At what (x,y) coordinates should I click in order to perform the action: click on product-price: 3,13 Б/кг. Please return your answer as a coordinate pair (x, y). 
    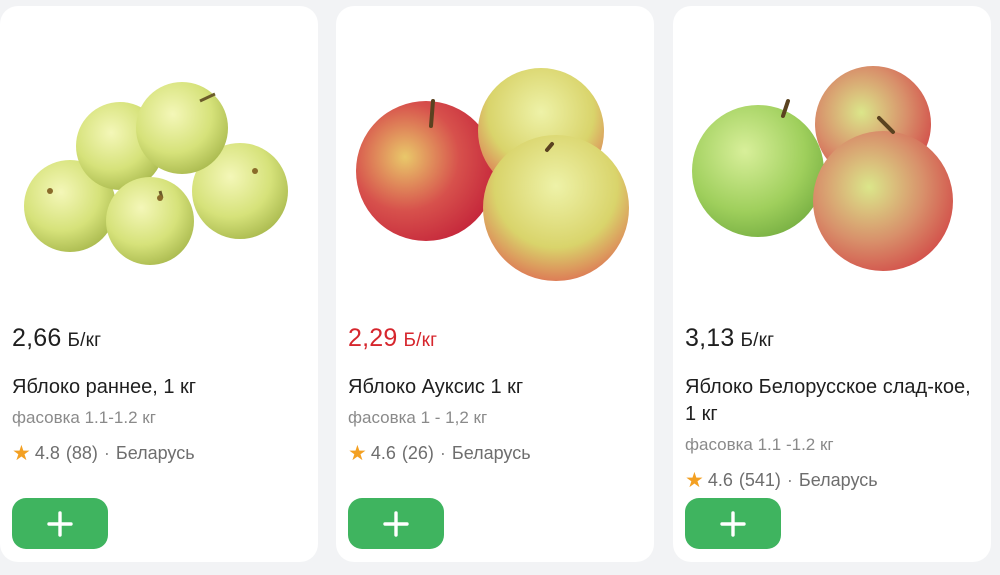
    Looking at the image, I should click on (729, 338).